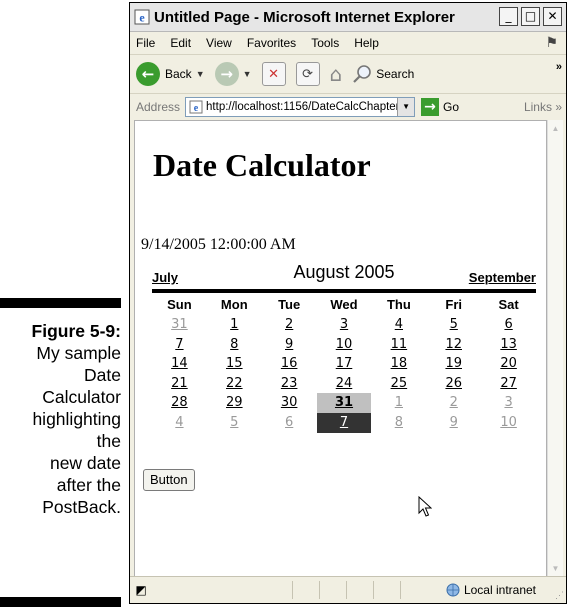 Image resolution: width=573 pixels, height=608 pixels. Describe the element at coordinates (158, 107) in the screenshot. I see `address-label: Address` at that location.